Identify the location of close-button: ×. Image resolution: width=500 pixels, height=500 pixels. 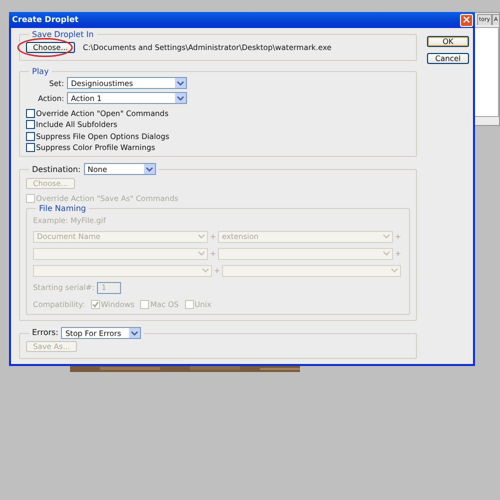
(466, 20).